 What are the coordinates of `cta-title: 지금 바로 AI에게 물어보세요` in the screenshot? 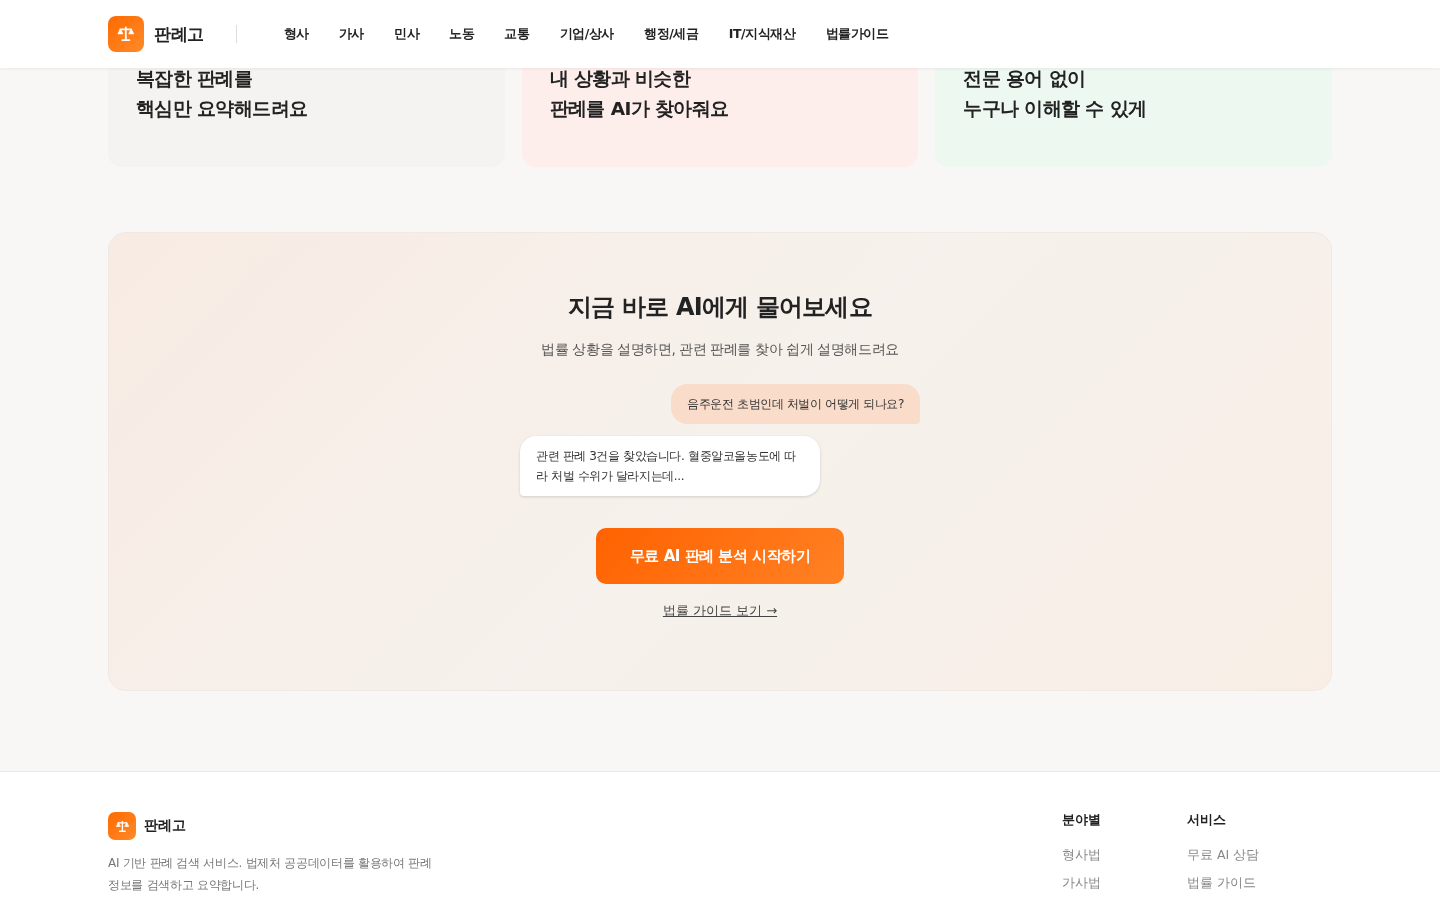 It's located at (720, 307).